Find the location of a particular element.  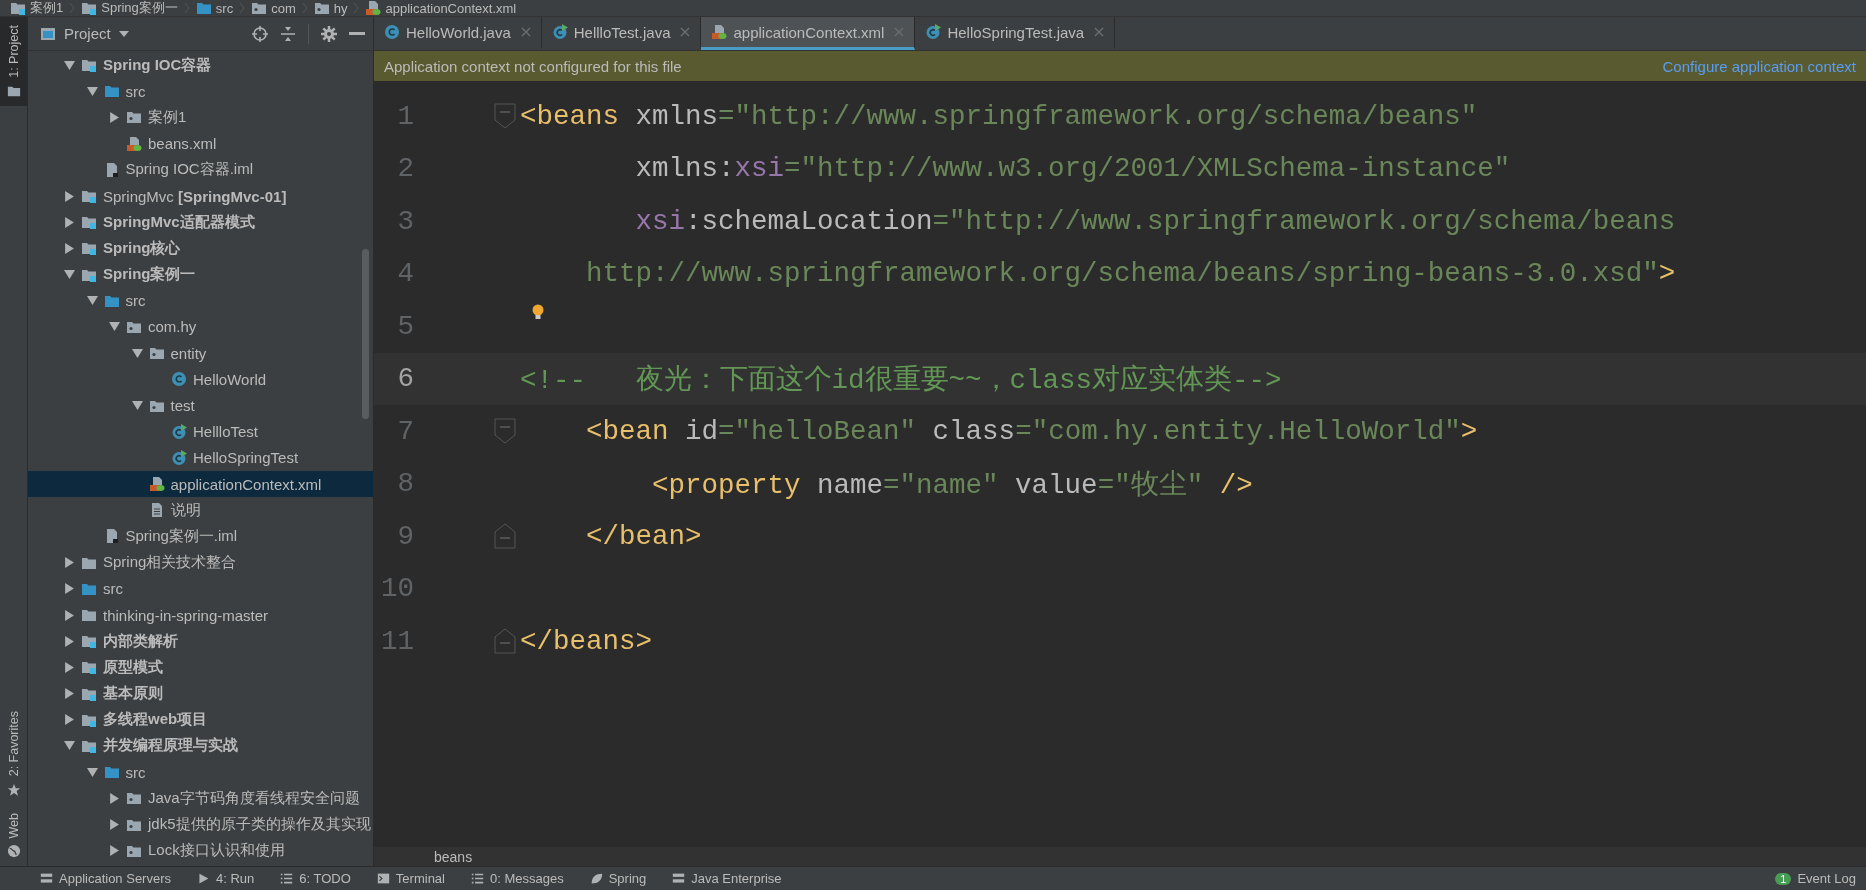

tree-item: SpringMvc [SpringMvc-01] is located at coordinates (200, 196).